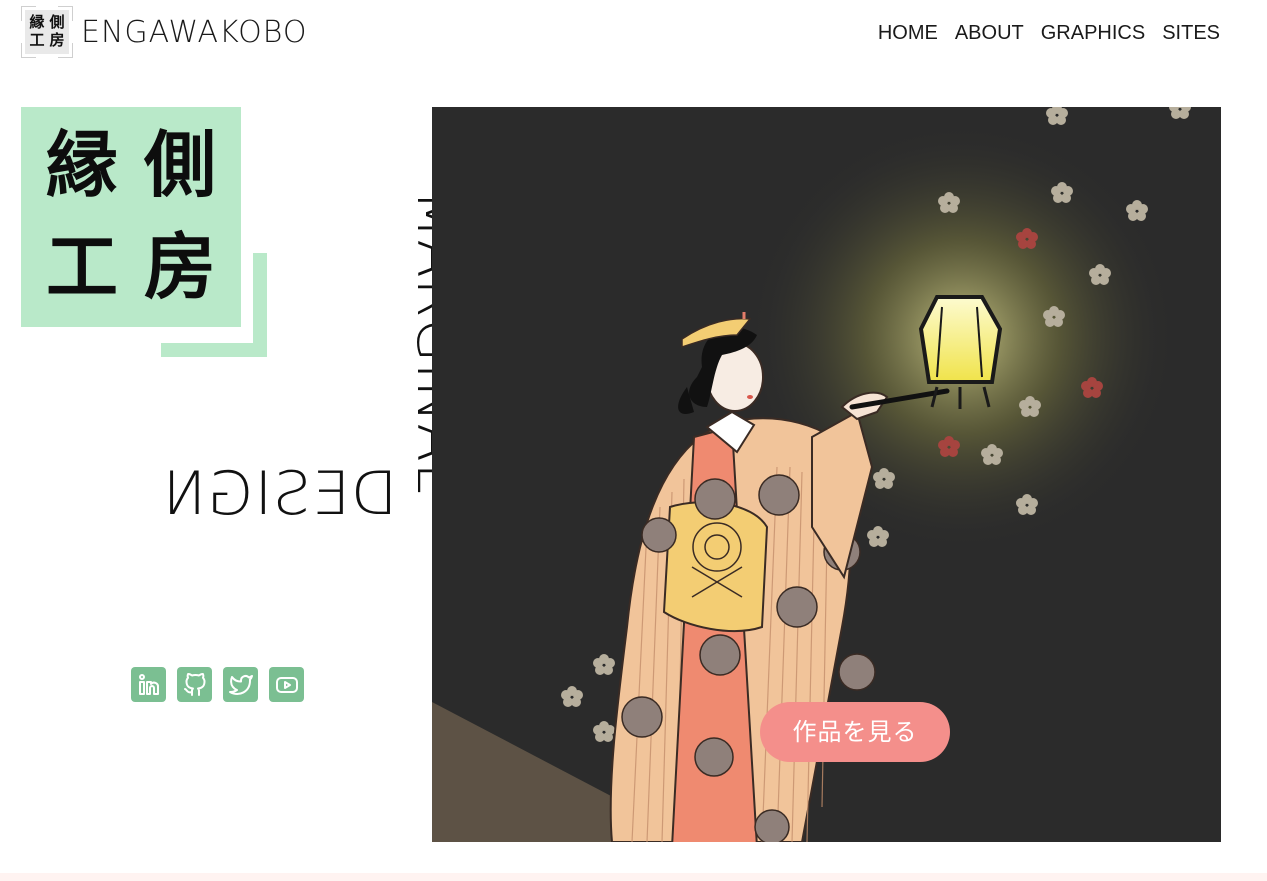  I want to click on logo-char: 縁, so click(37, 22).